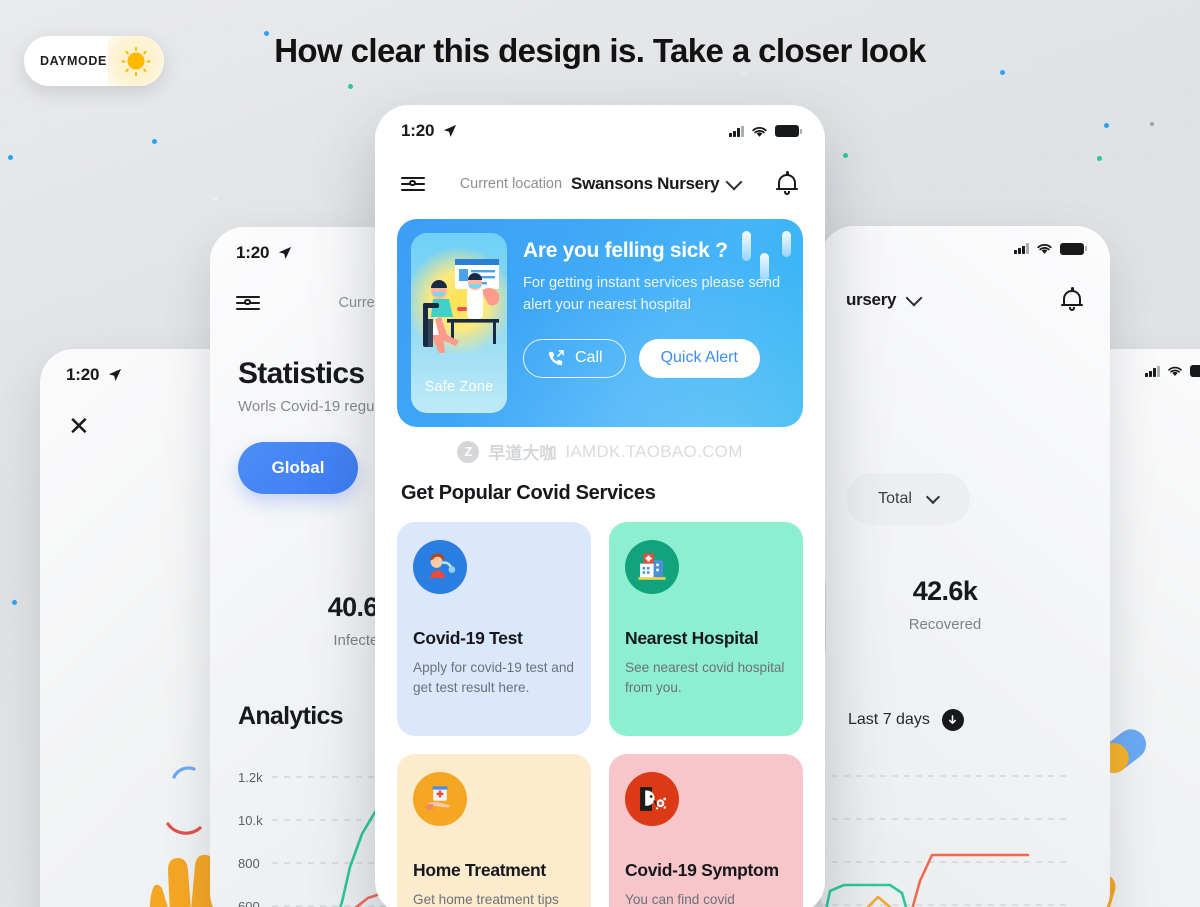  Describe the element at coordinates (652, 567) in the screenshot. I see `hospital-building-icon` at that location.